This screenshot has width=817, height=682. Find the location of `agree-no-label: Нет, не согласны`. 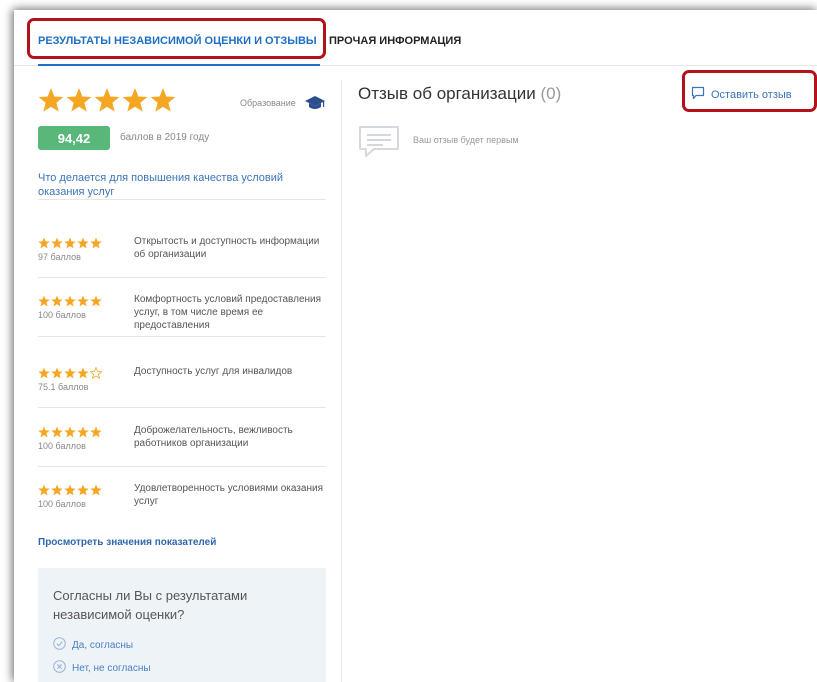

agree-no-label: Нет, не согласны is located at coordinates (111, 668).